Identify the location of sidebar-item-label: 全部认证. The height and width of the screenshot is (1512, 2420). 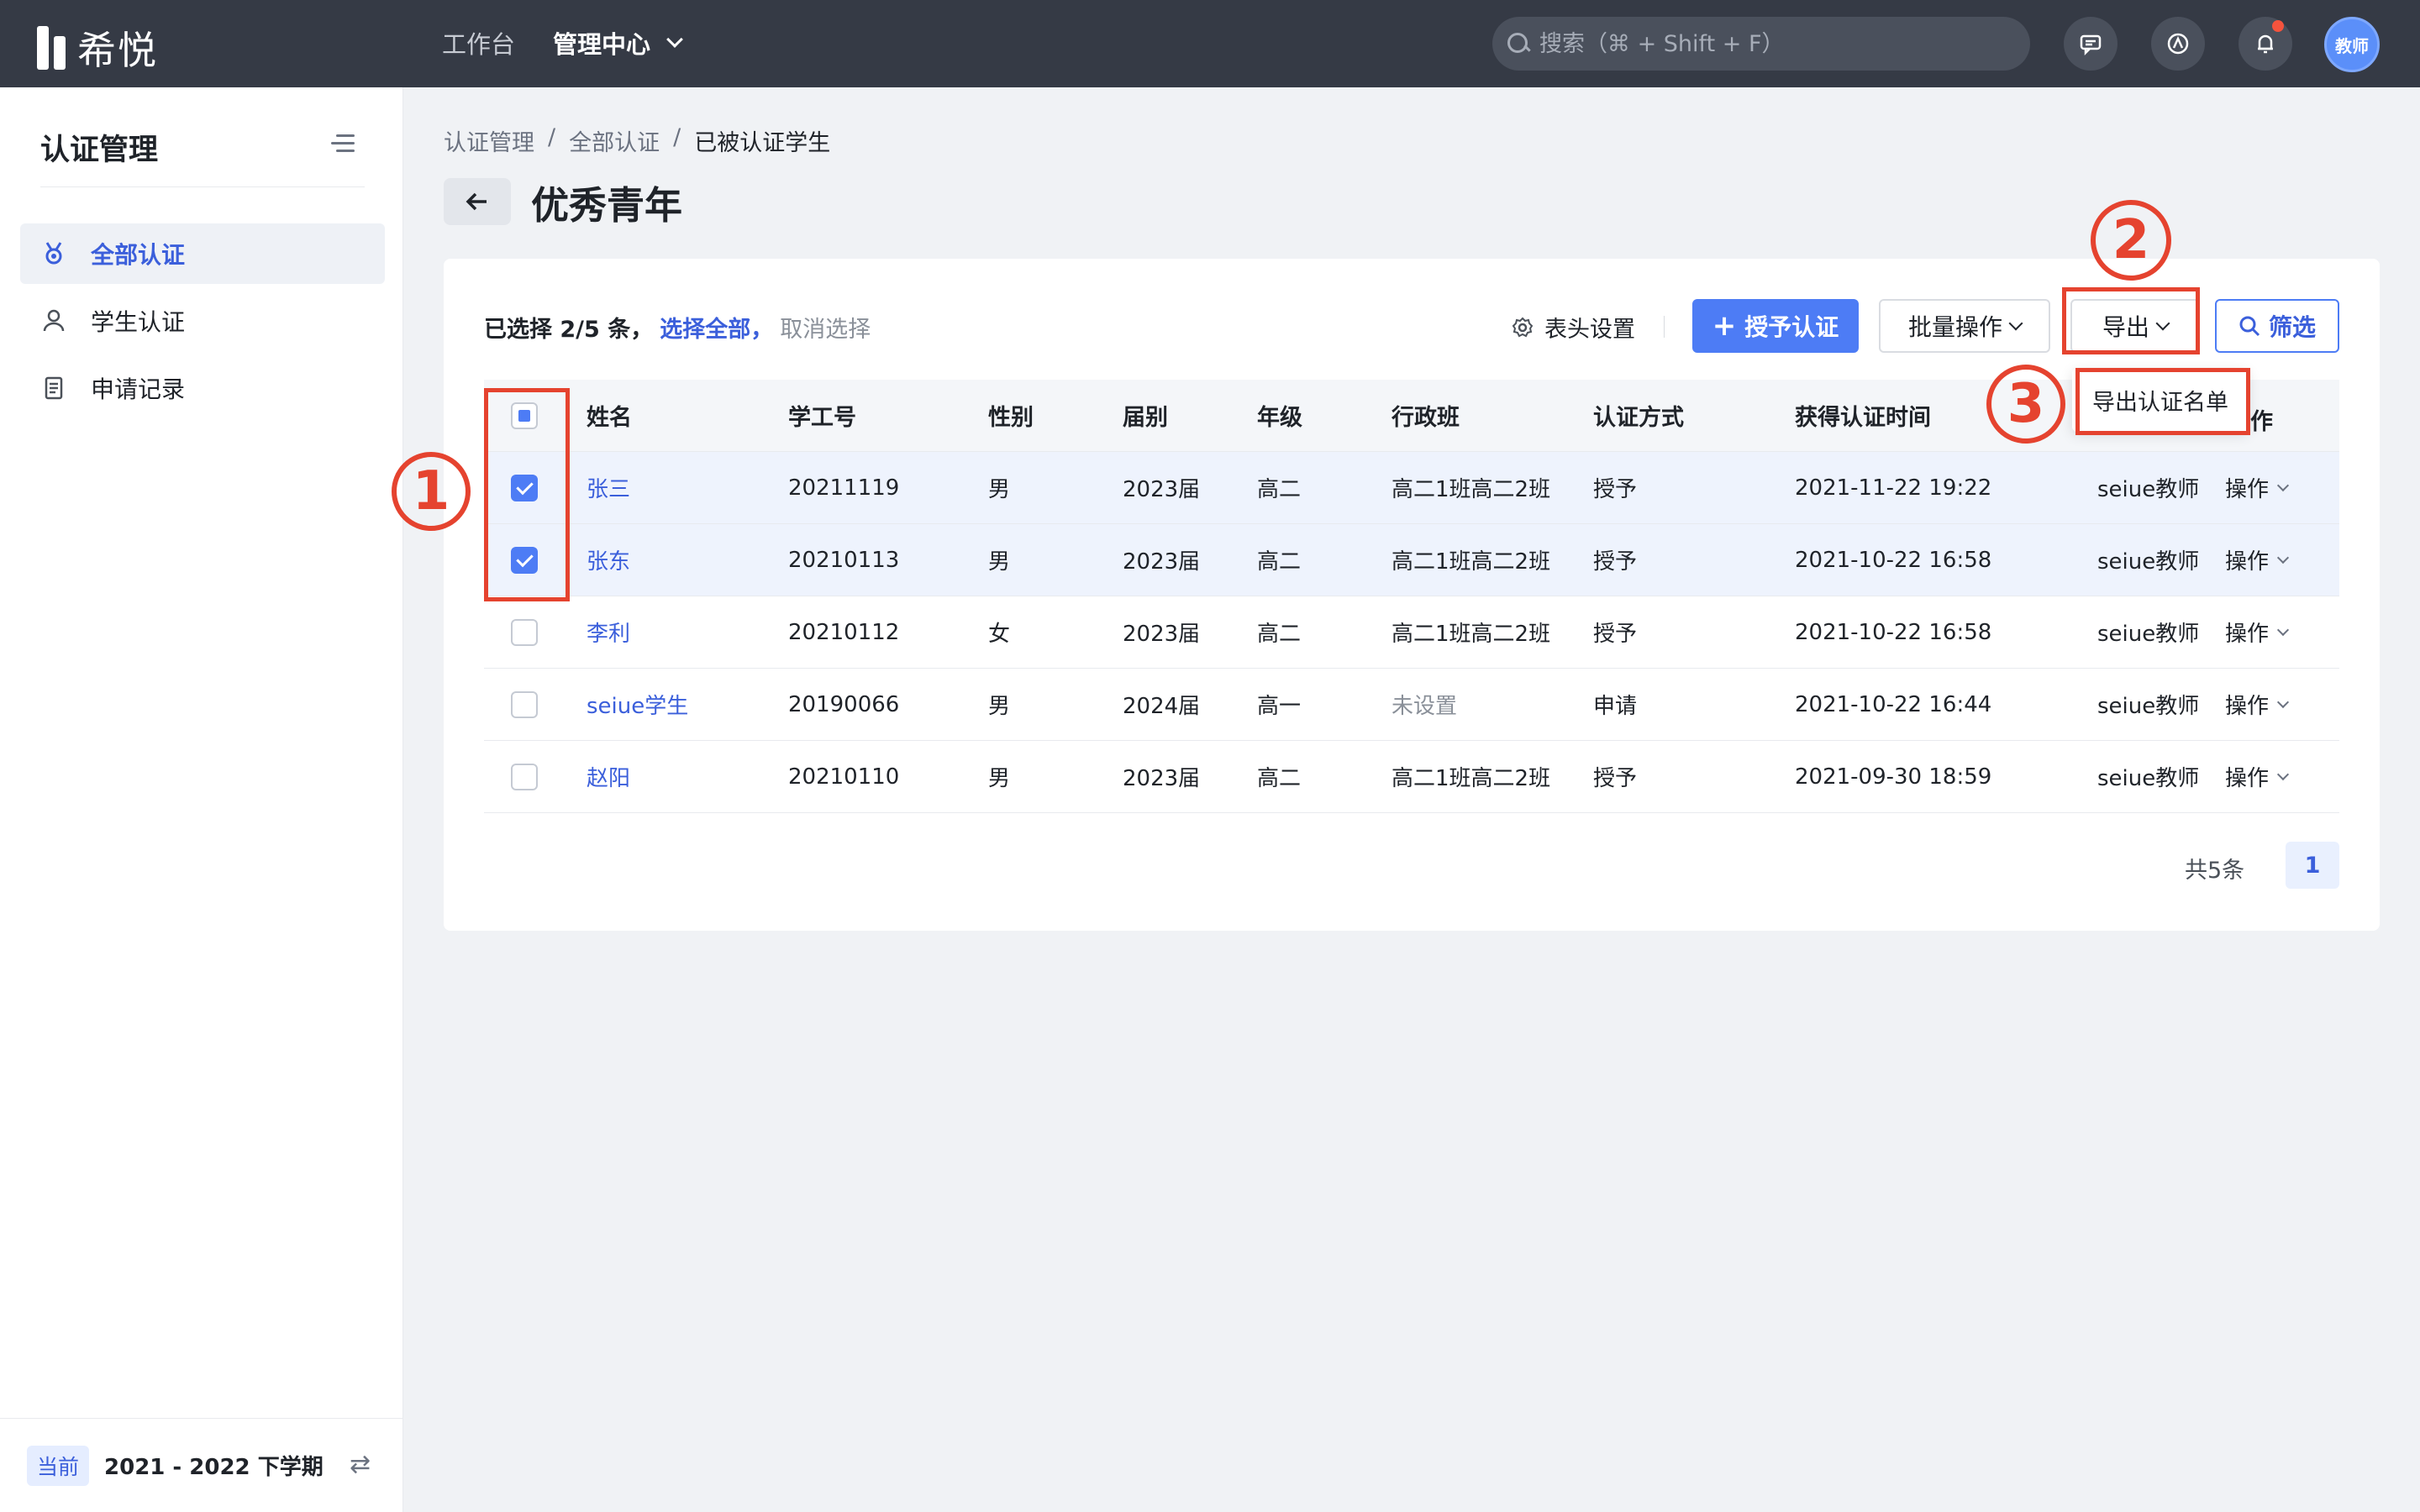
(138, 255).